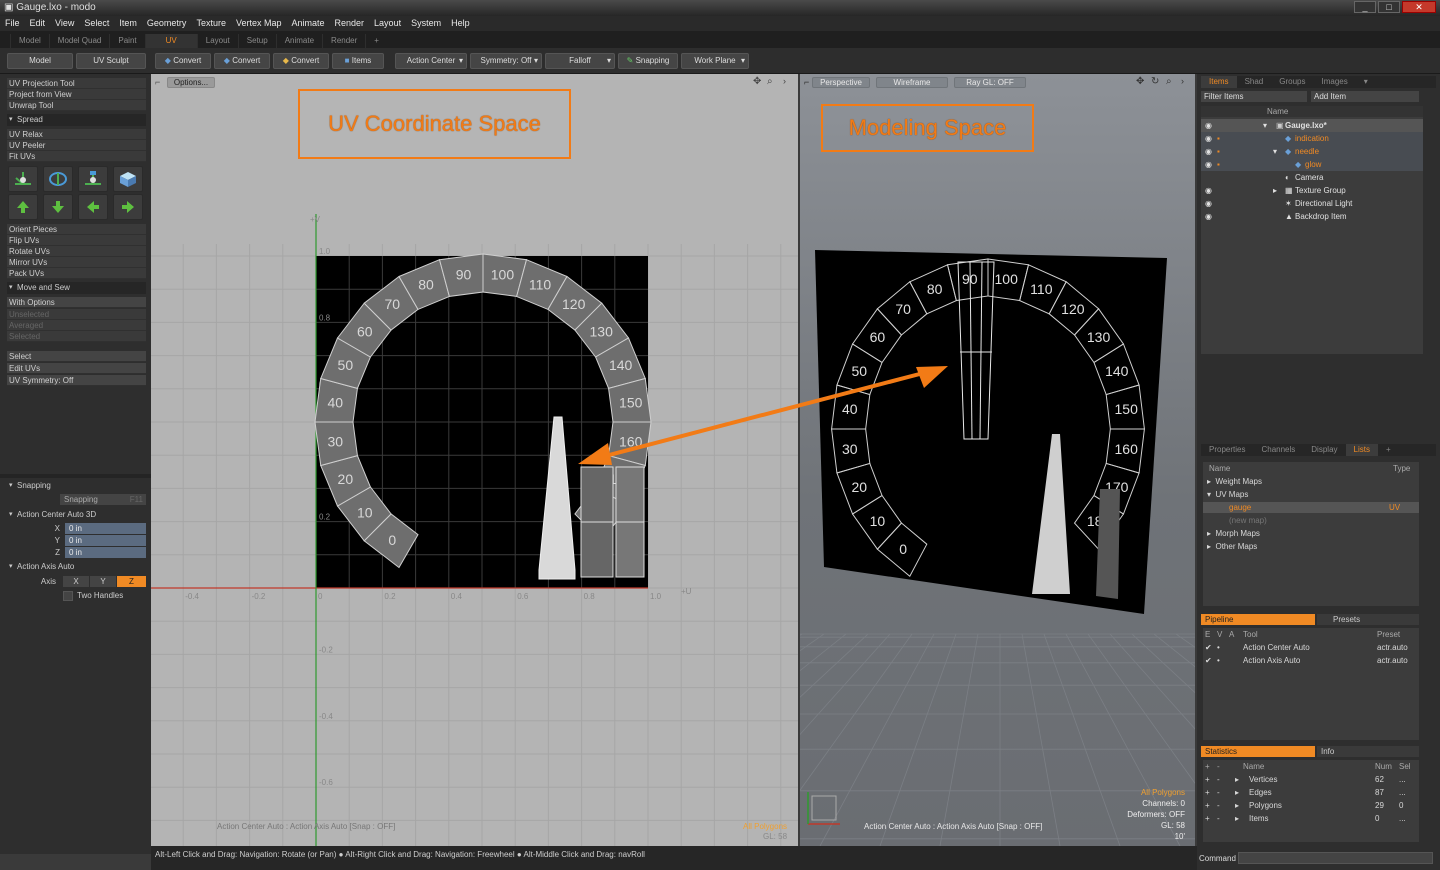 This screenshot has height=870, width=1440. I want to click on convert-button-1: ◆ Convert, so click(183, 61).